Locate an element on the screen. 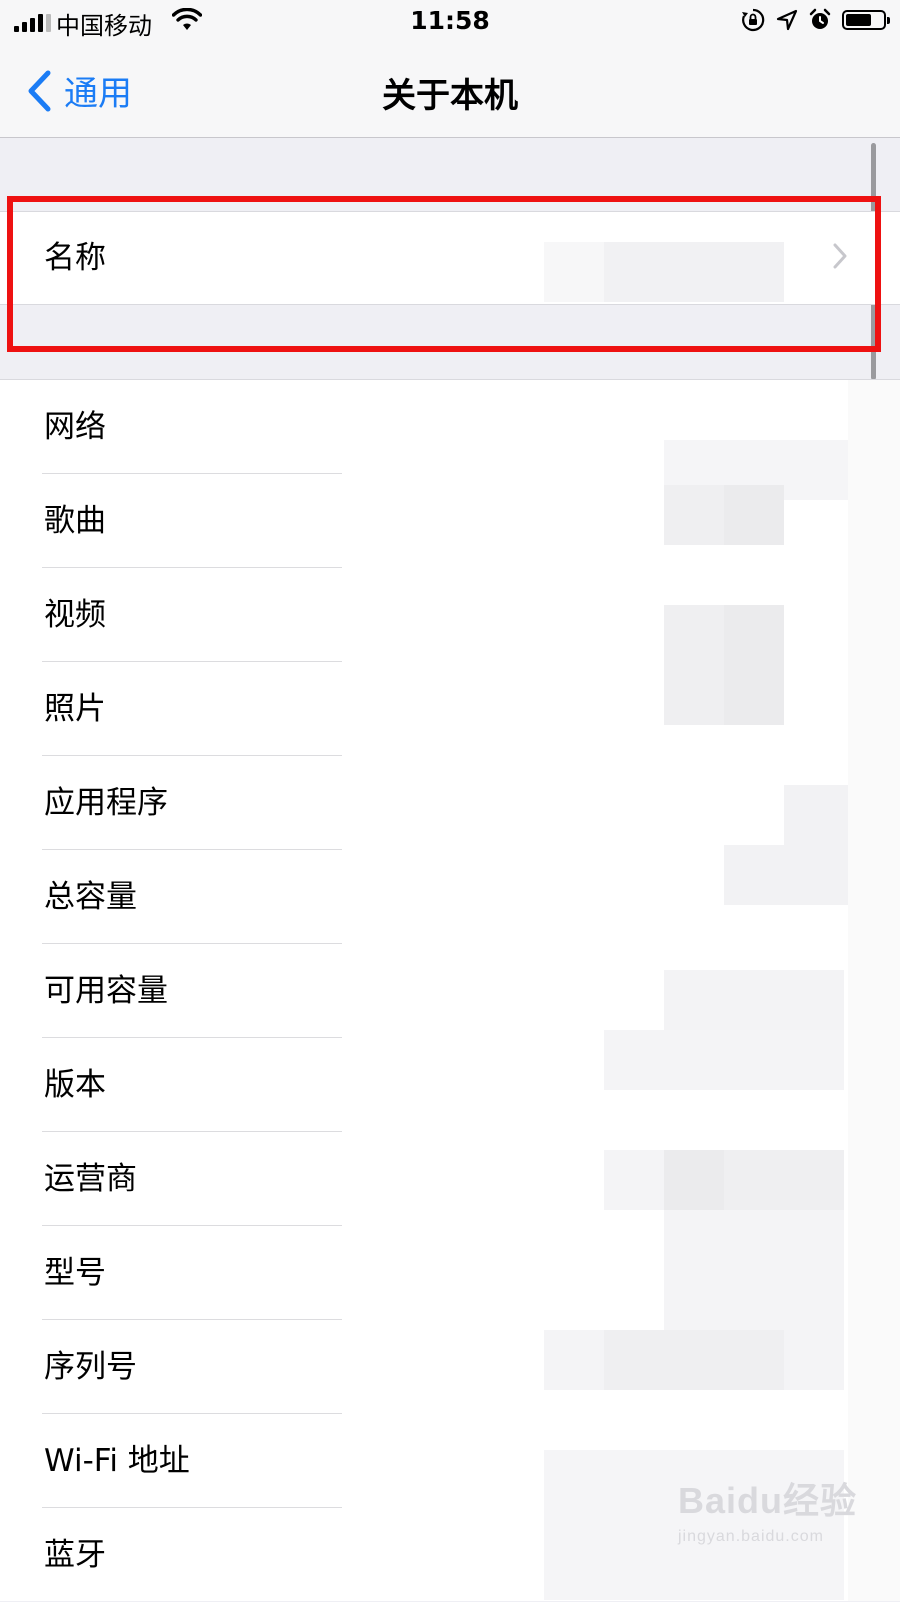 The height and width of the screenshot is (1602, 900). list-item: 歌曲 is located at coordinates (450, 521).